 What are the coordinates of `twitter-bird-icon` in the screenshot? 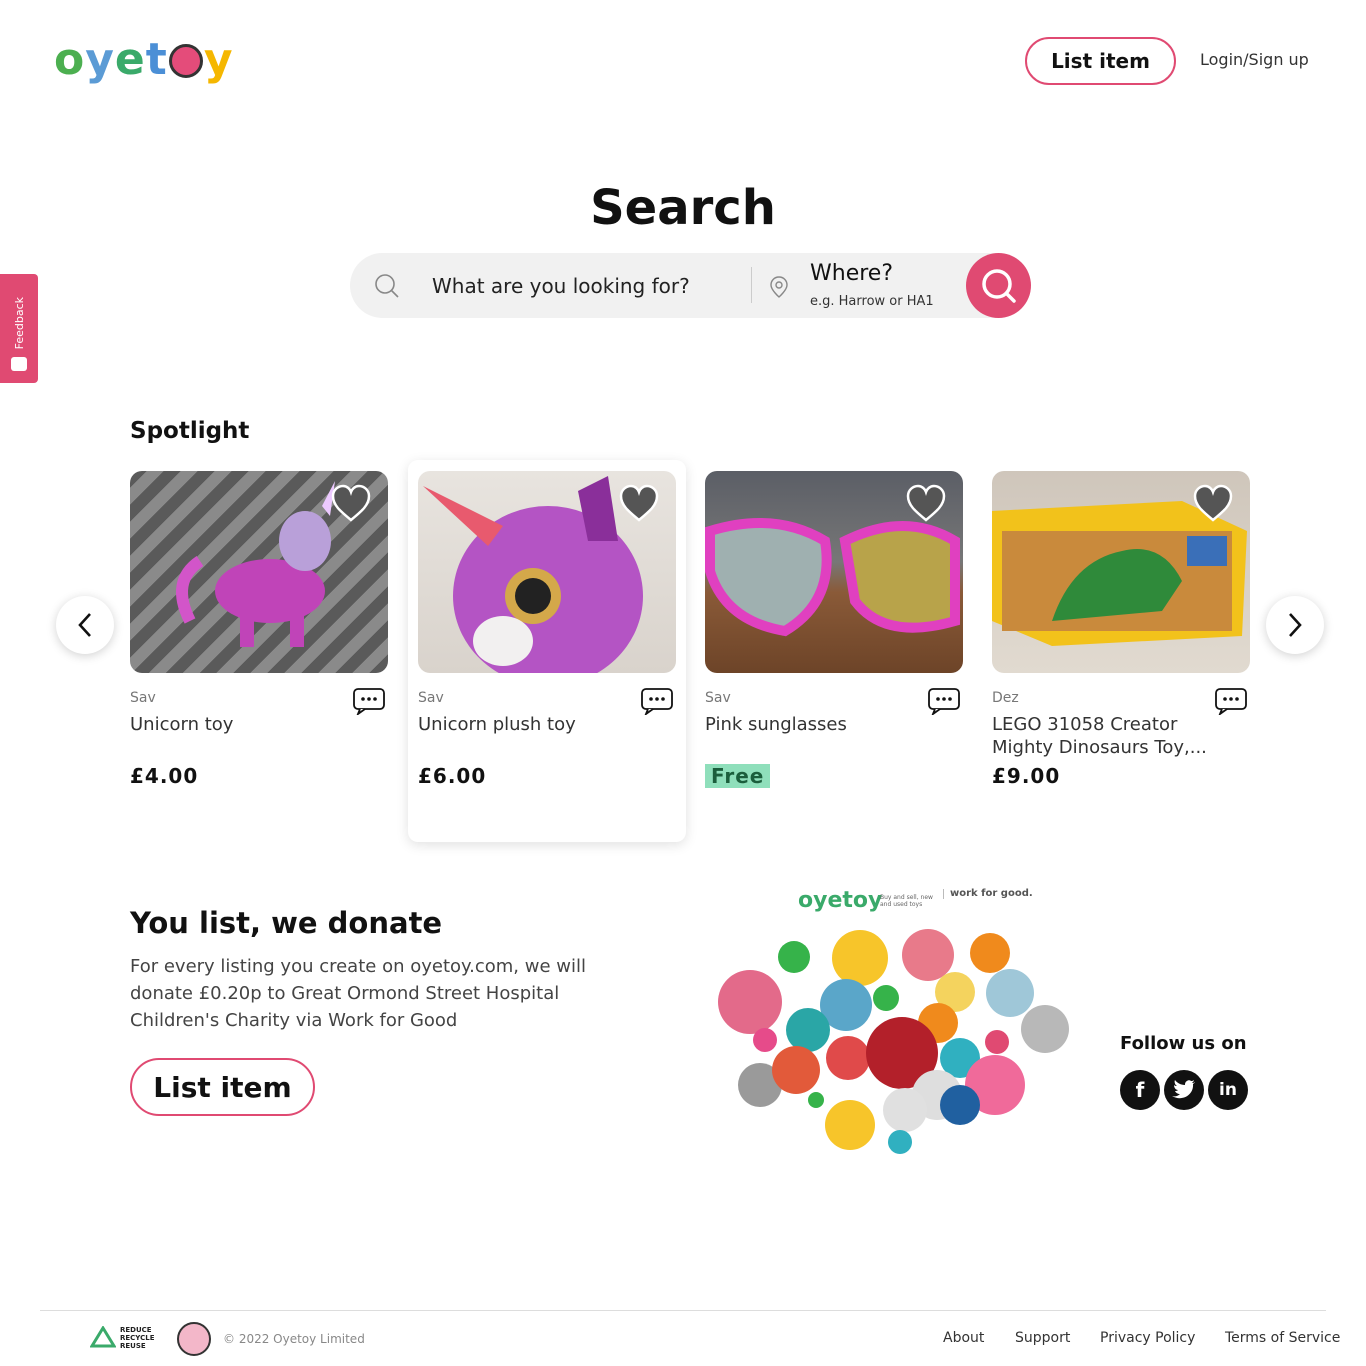 It's located at (1183, 1089).